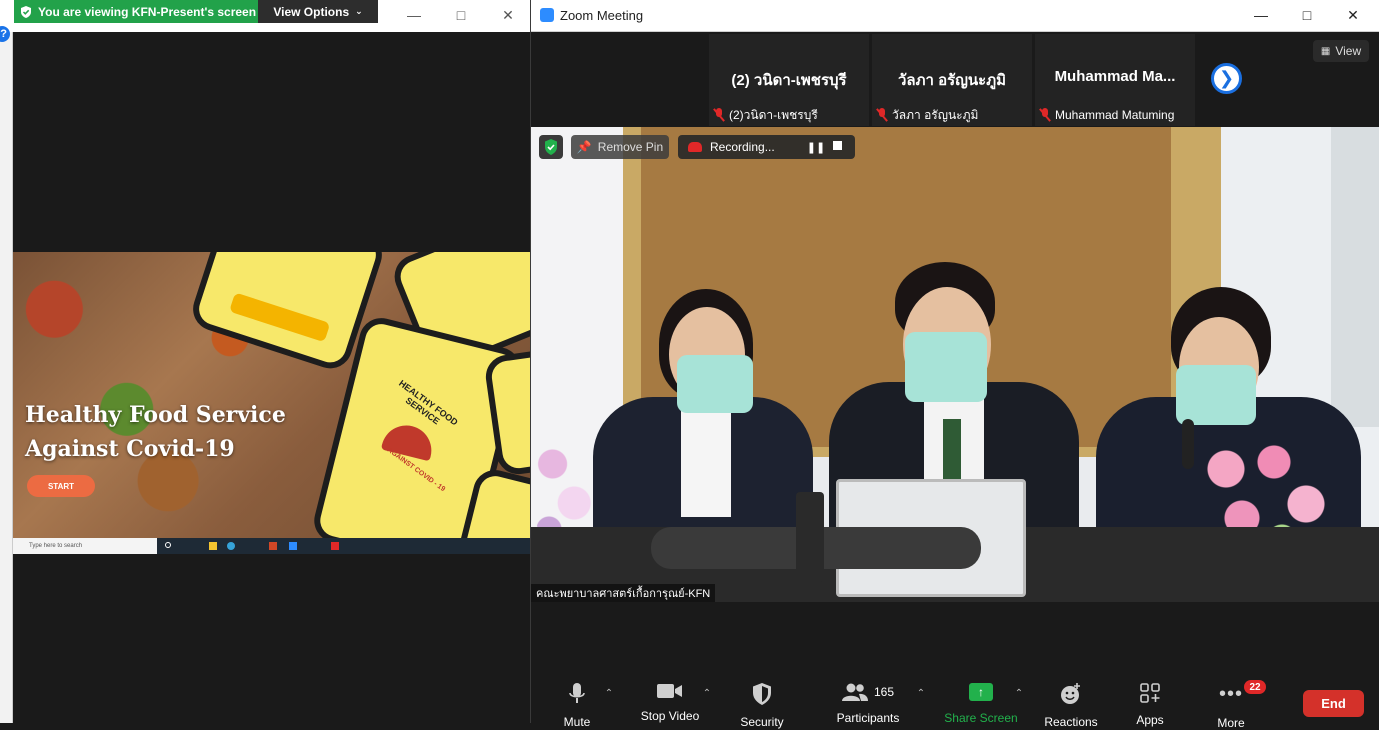 This screenshot has width=1379, height=730. Describe the element at coordinates (1019, 694) in the screenshot. I see `share-options-caret-icon: ⌃` at that location.